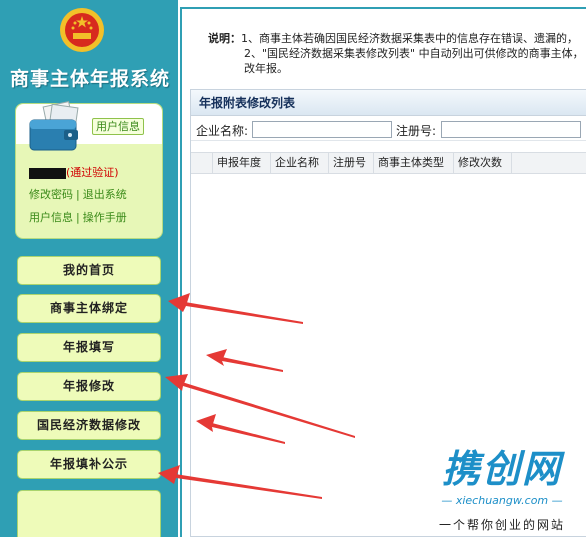 Image resolution: width=586 pixels, height=537 pixels. What do you see at coordinates (502, 500) in the screenshot?
I see `watermark-url: — xiechuangw.com —` at bounding box center [502, 500].